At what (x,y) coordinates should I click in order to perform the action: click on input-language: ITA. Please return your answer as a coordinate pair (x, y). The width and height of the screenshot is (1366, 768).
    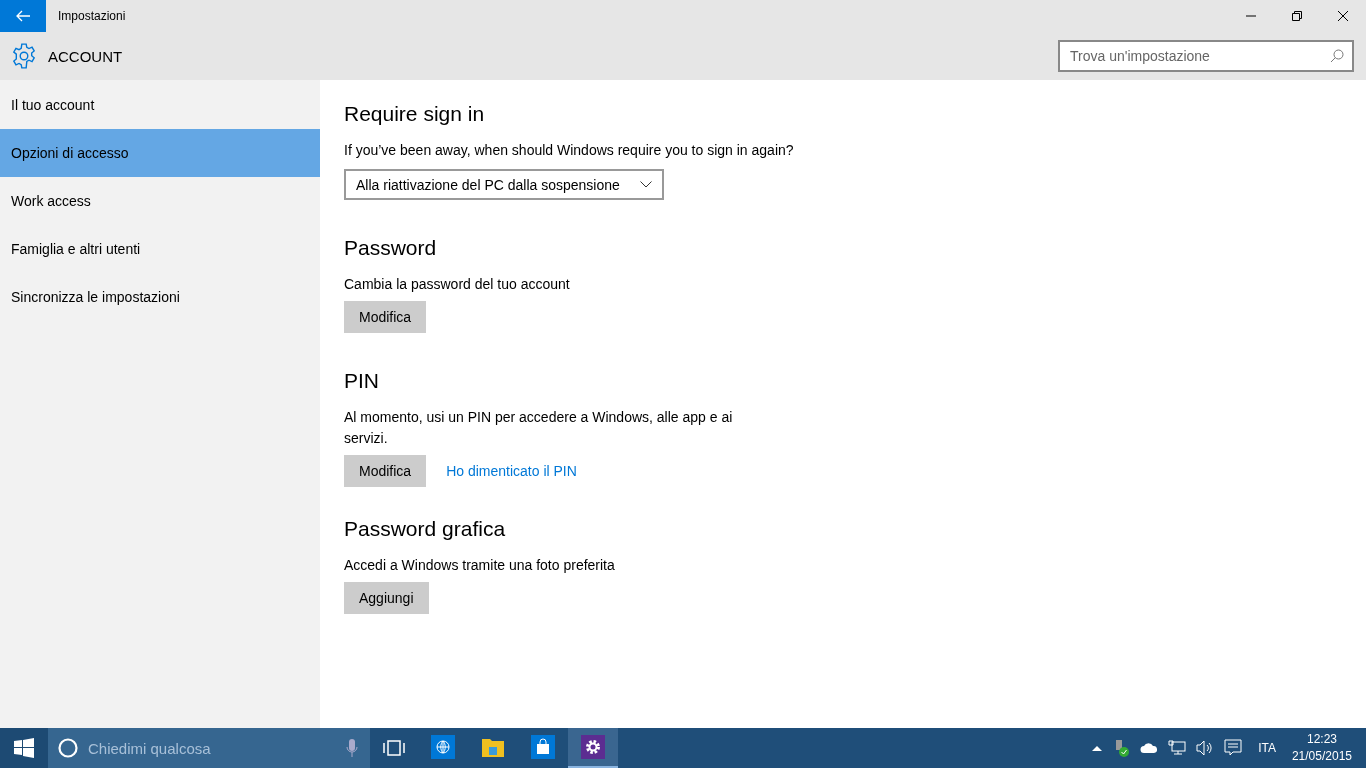
    Looking at the image, I should click on (1267, 748).